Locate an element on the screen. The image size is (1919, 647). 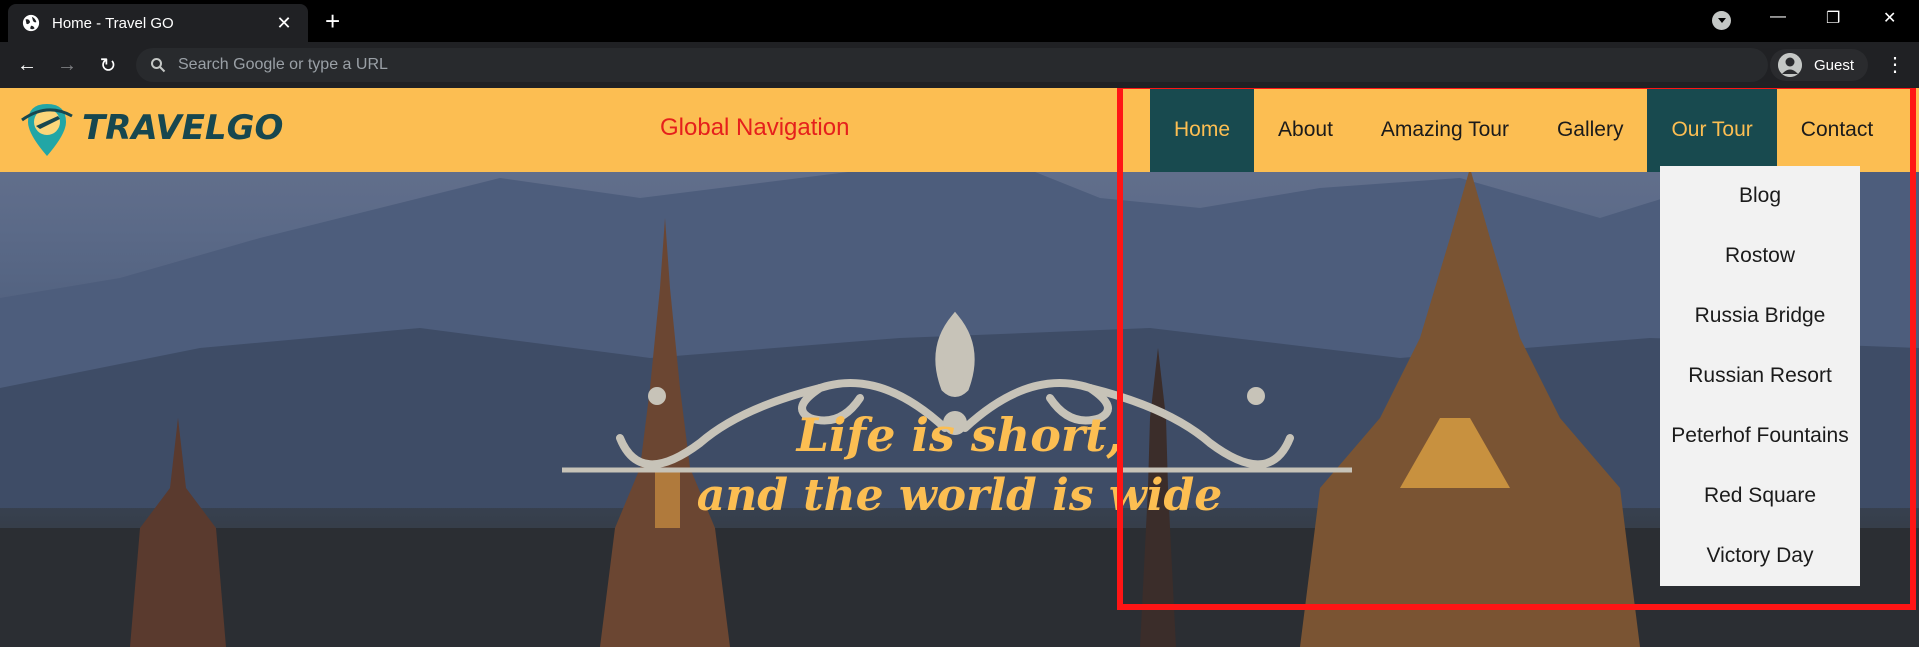
logo-text: TRAVELGO is located at coordinates (183, 128).